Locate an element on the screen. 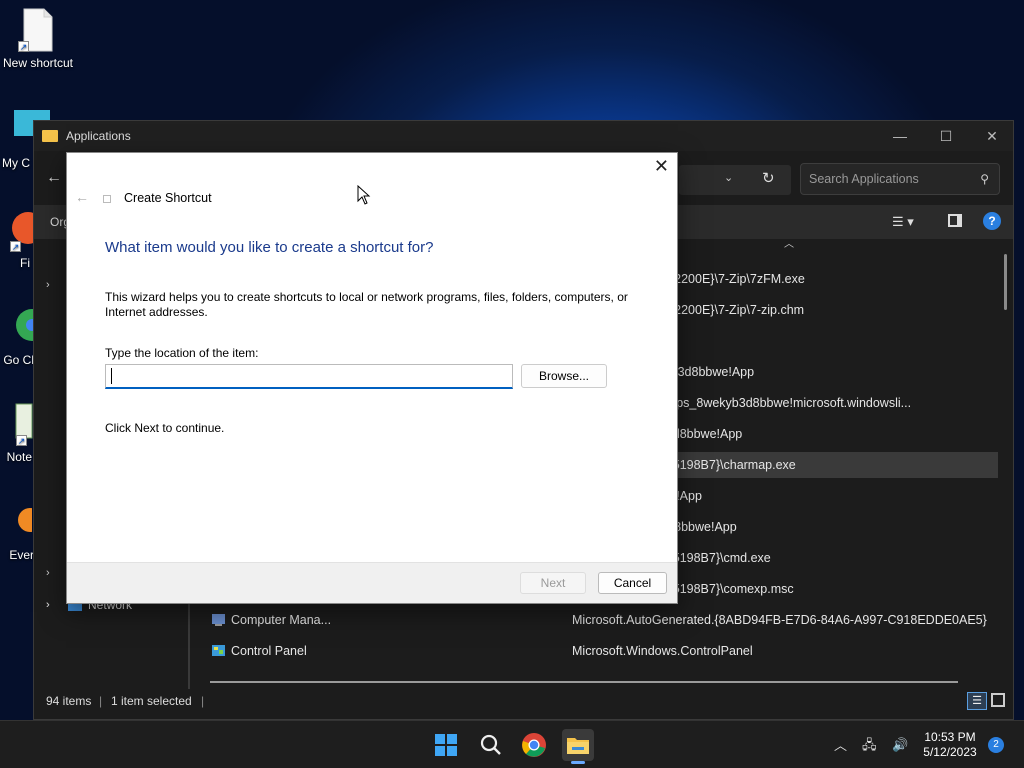 The image size is (1024, 768). sort-caret-icon: ︿ is located at coordinates (789, 244).